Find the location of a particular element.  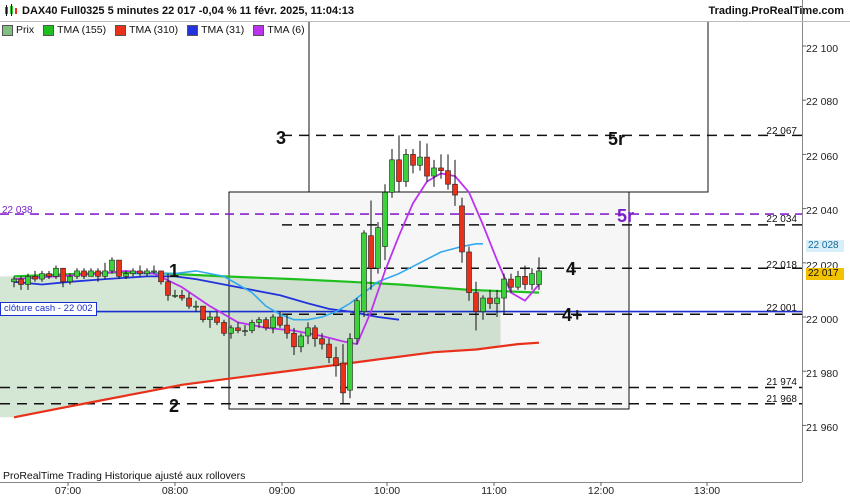

legend-tma-31: TMA (31) is located at coordinates (215, 30).